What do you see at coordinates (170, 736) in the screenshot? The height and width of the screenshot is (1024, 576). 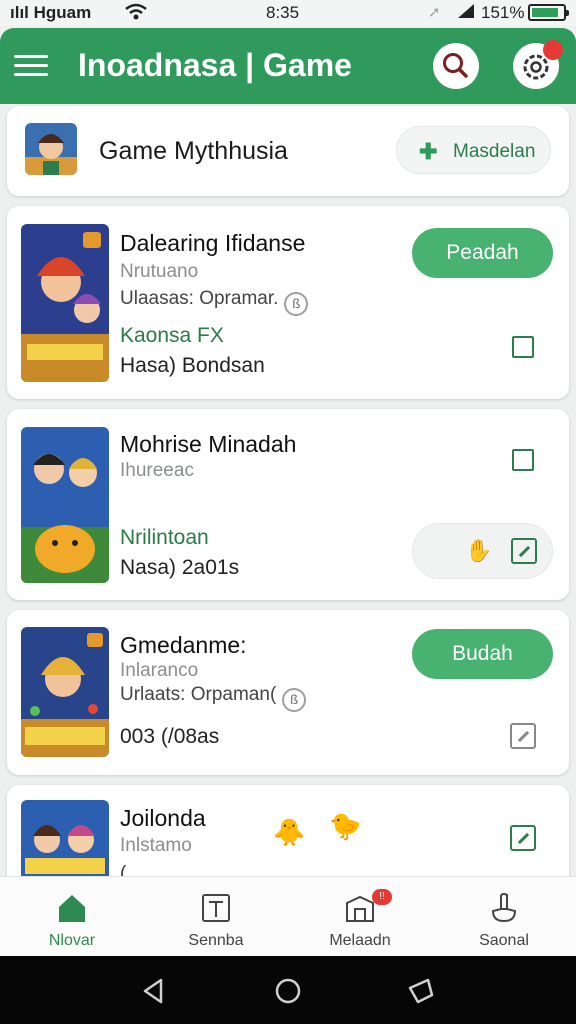 I see `game-date: 003 (/08as` at bounding box center [170, 736].